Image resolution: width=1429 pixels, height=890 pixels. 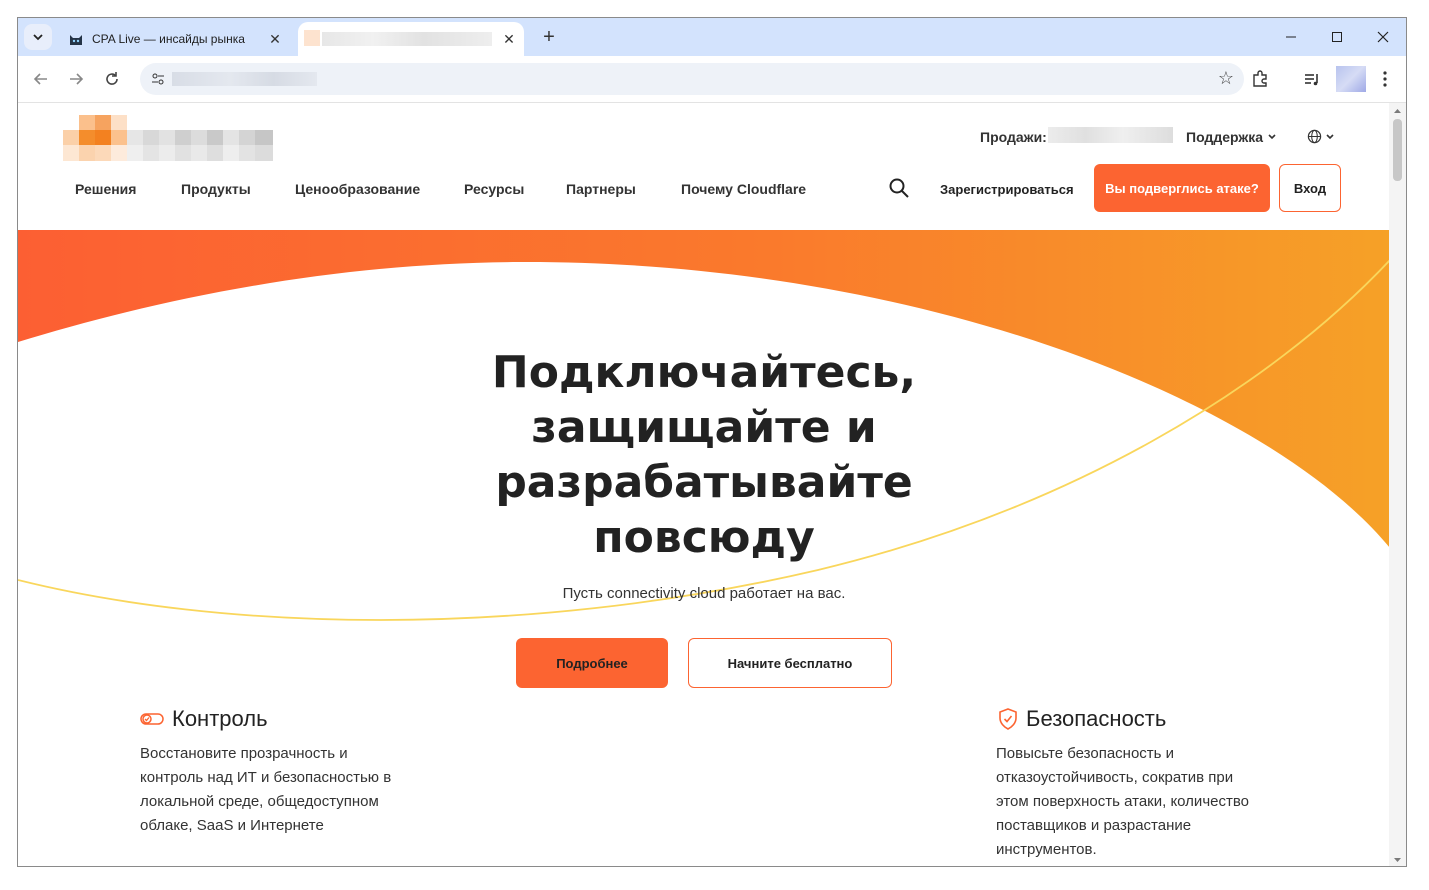 What do you see at coordinates (743, 189) in the screenshot?
I see `nav-item-why-cloudflare: Почему Cloudflare` at bounding box center [743, 189].